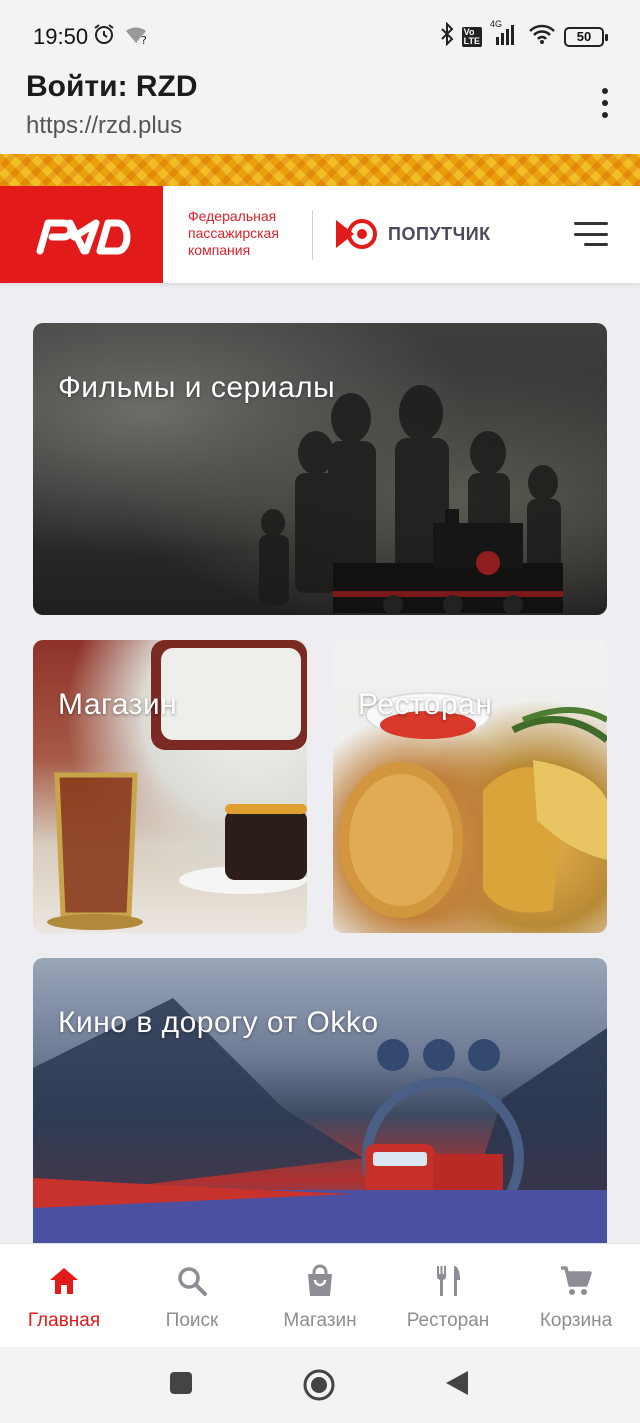 Image resolution: width=640 pixels, height=1423 pixels. I want to click on rzd-logo, so click(81, 234).